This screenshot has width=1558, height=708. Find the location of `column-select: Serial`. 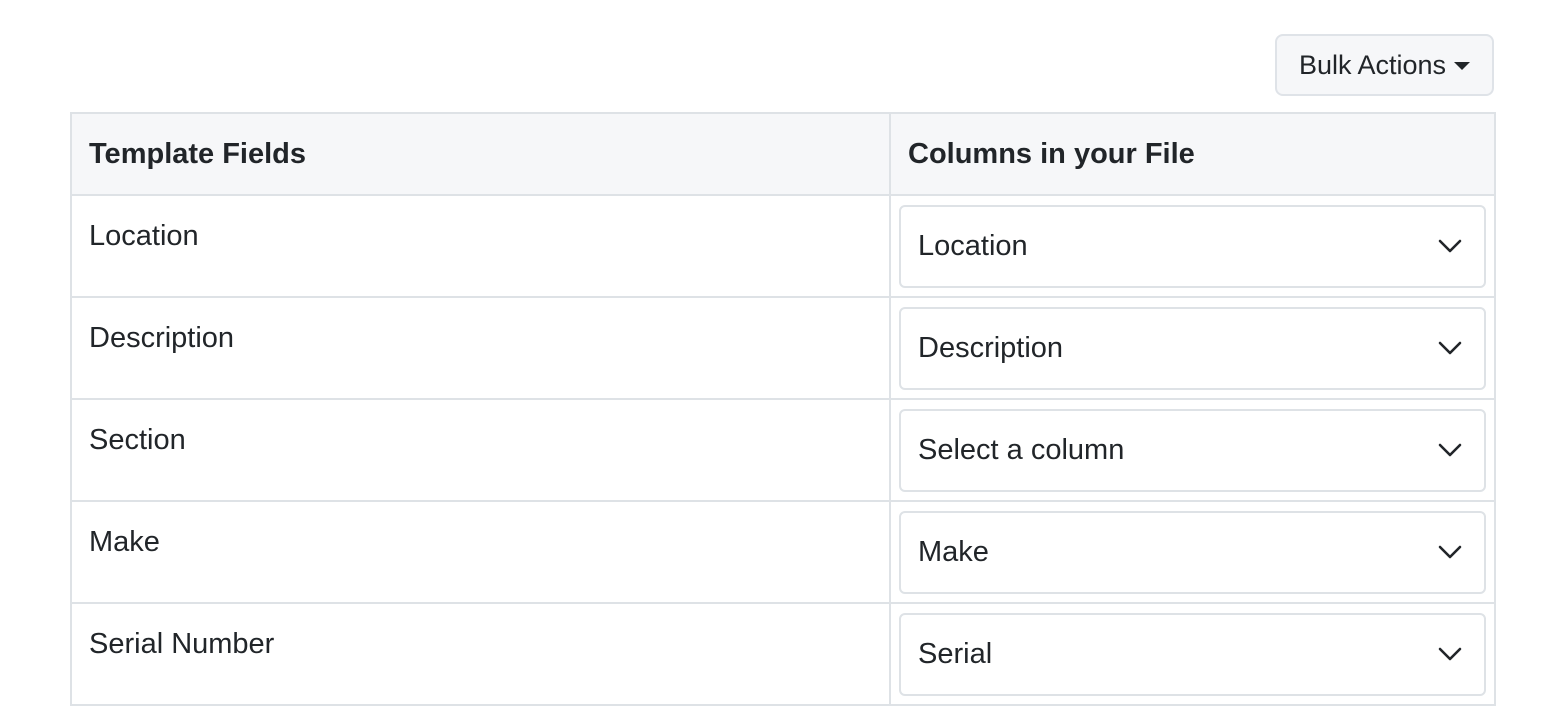

column-select: Serial is located at coordinates (1192, 654).